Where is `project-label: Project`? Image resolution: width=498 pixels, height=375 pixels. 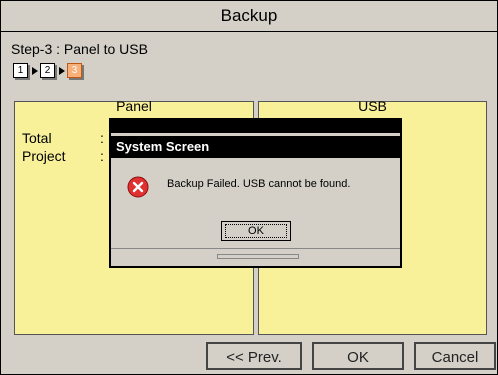 project-label: Project is located at coordinates (44, 156).